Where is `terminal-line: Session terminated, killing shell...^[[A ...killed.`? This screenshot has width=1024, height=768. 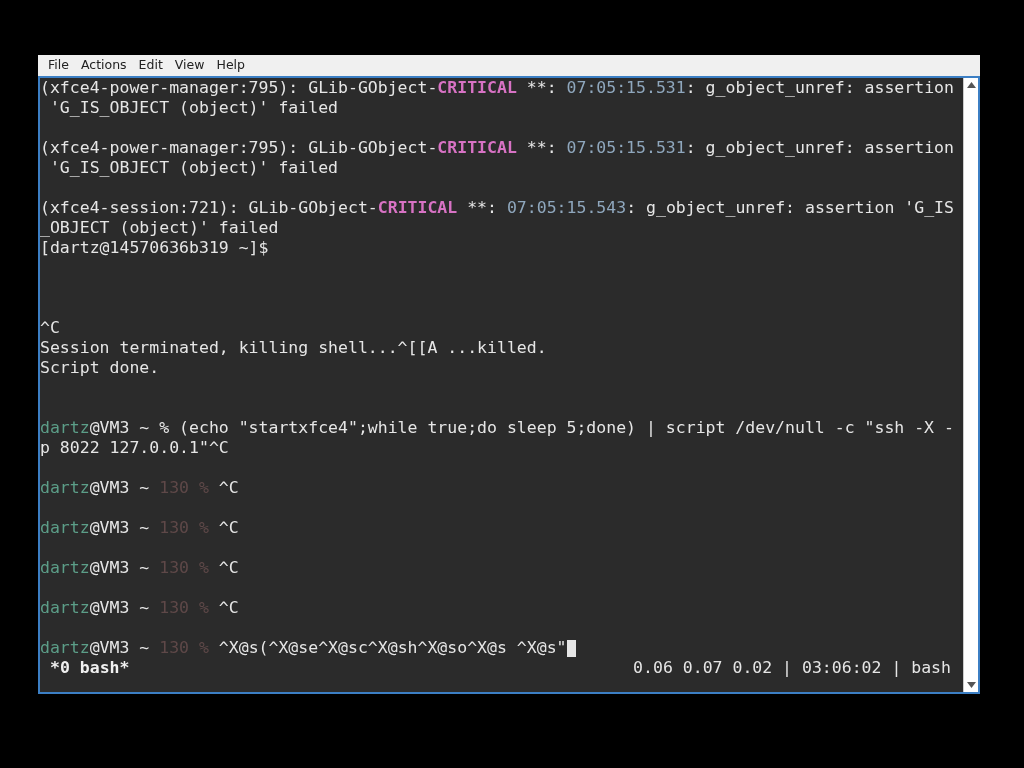 terminal-line: Session terminated, killing shell...^[[A ...killed. is located at coordinates (293, 348).